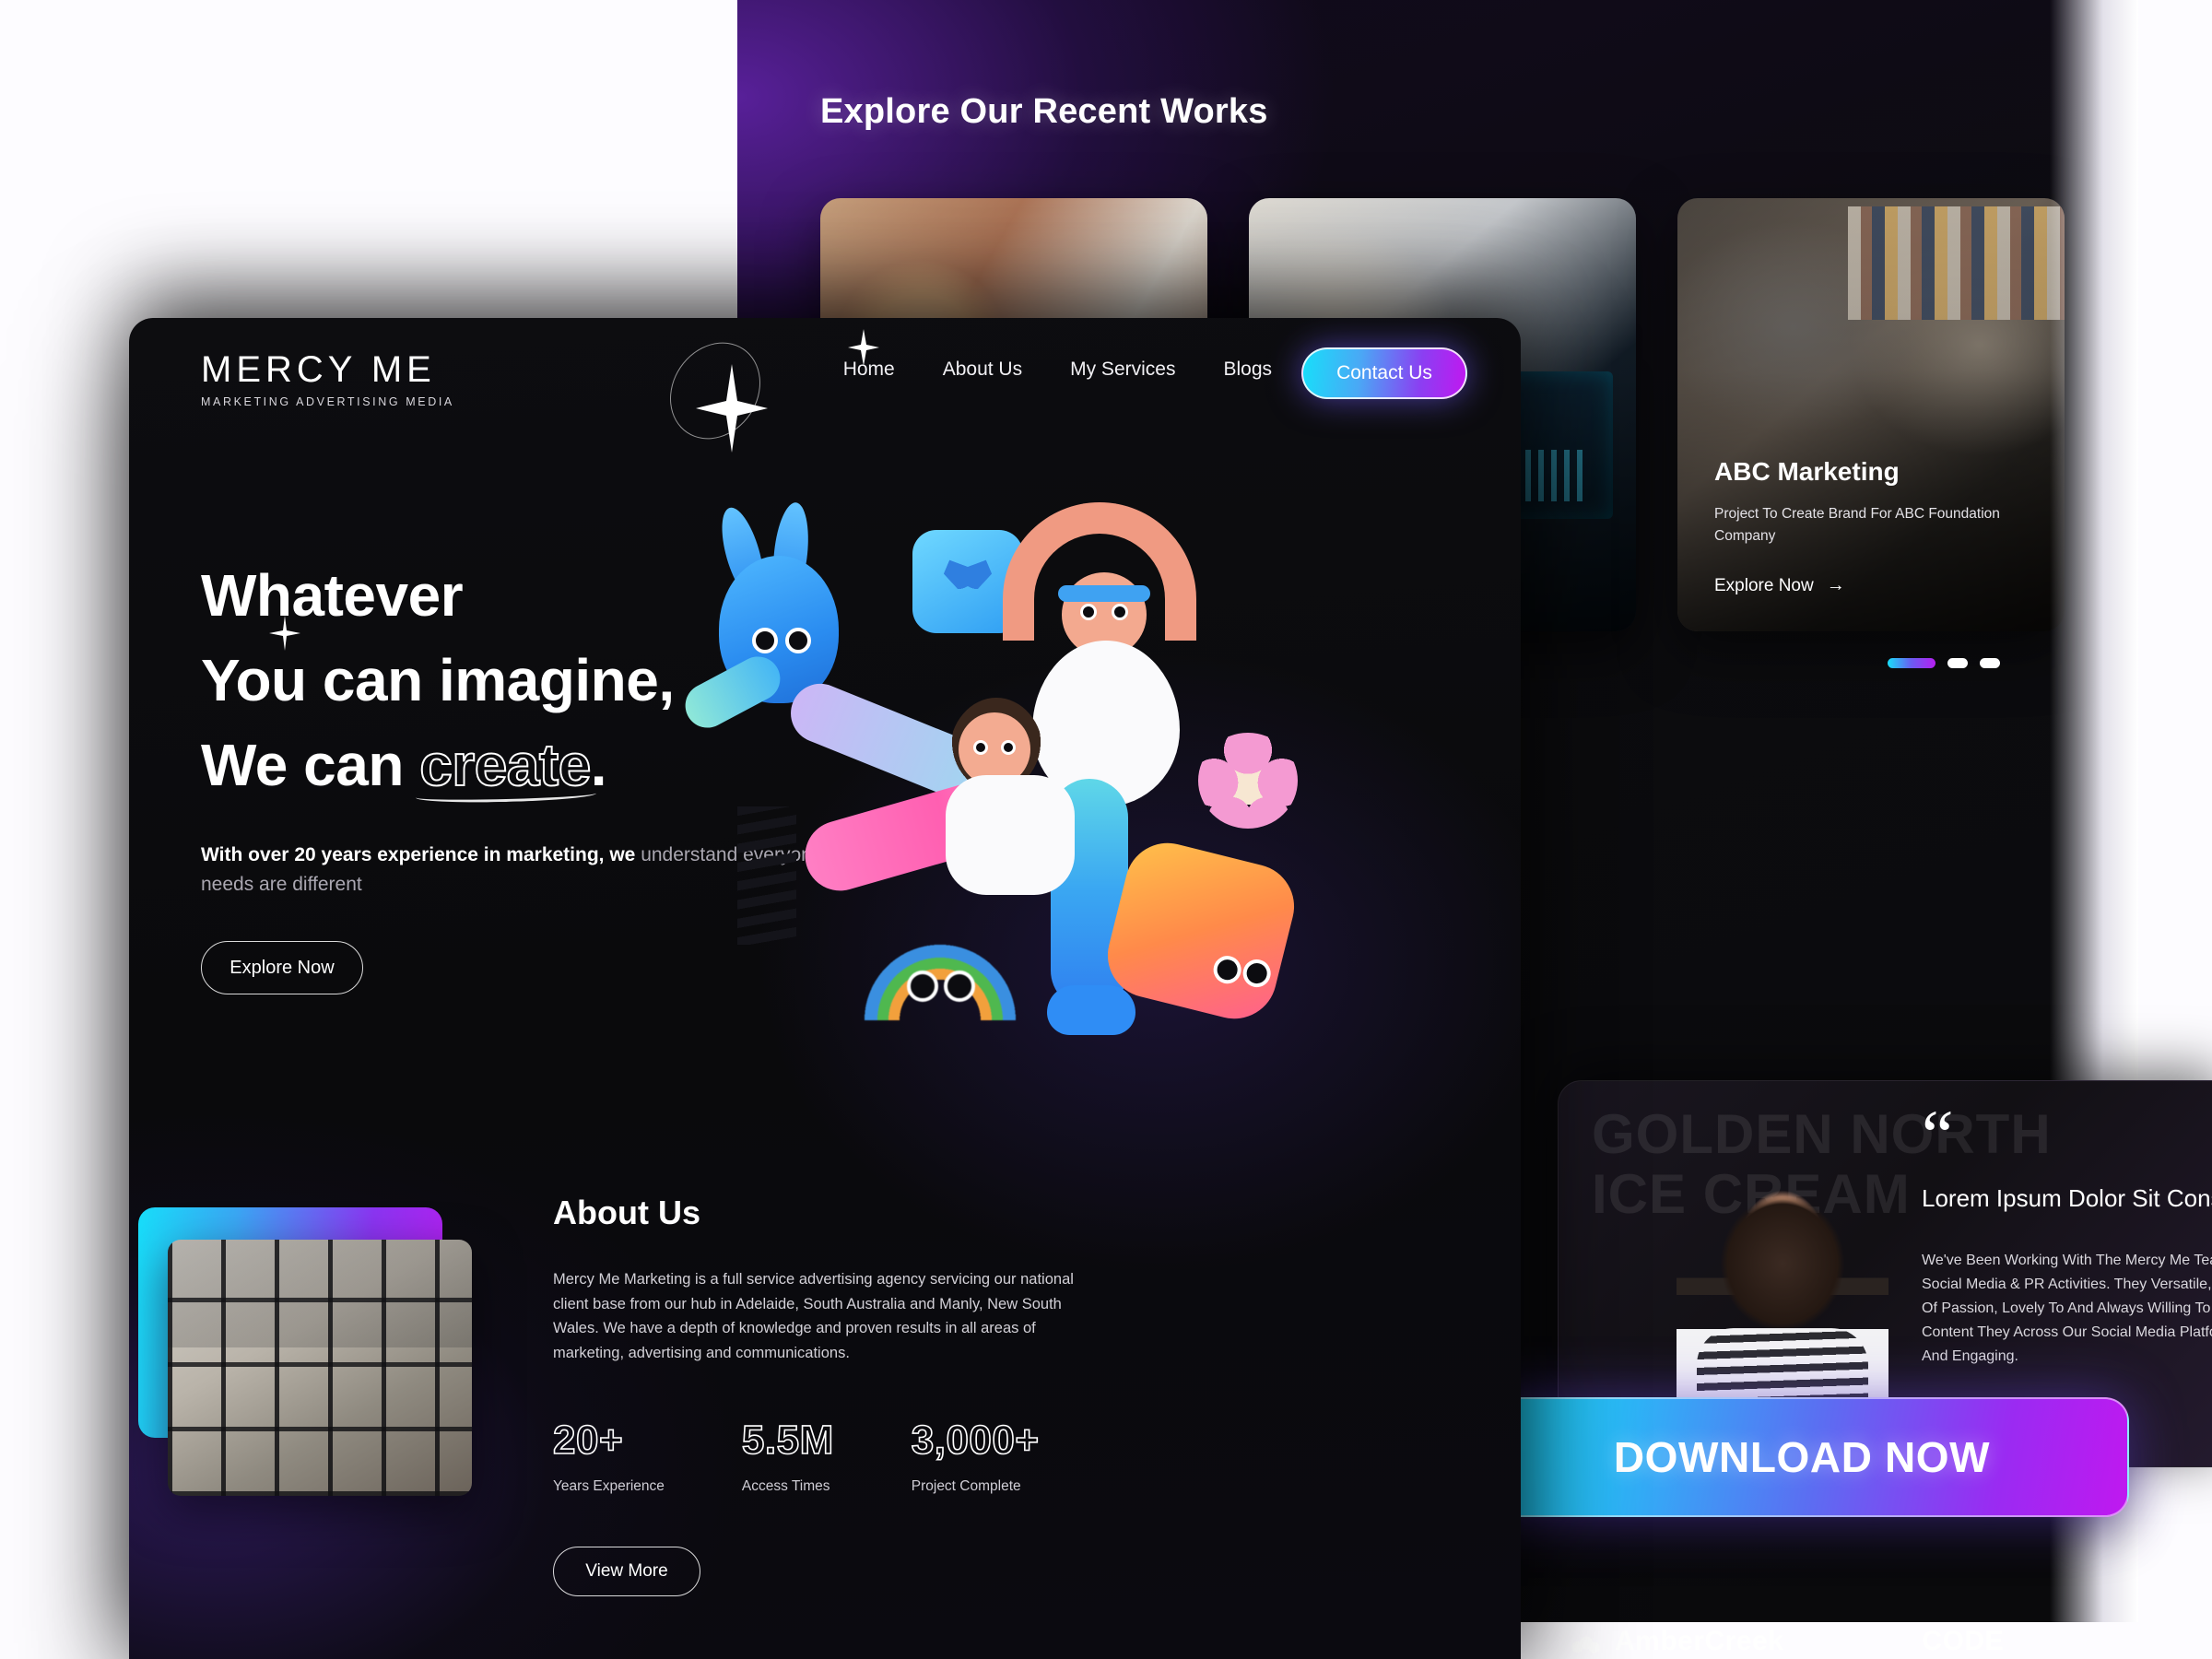 Image resolution: width=2212 pixels, height=1659 pixels. Describe the element at coordinates (1835, 585) in the screenshot. I see `arrow-right-icon: →` at that location.